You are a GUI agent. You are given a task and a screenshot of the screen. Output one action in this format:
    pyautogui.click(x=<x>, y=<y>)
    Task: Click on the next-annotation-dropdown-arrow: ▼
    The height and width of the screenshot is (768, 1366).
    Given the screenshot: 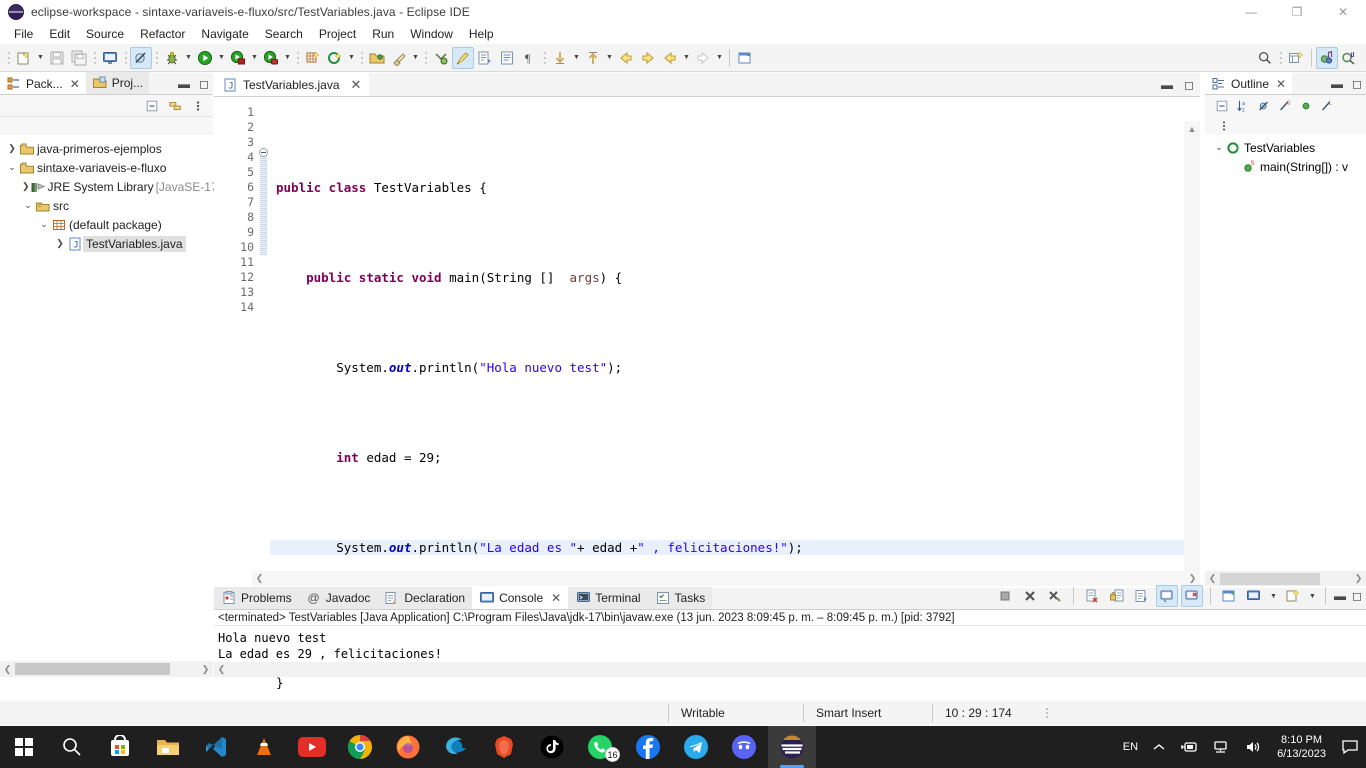 What is the action you would take?
    pyautogui.click(x=576, y=58)
    